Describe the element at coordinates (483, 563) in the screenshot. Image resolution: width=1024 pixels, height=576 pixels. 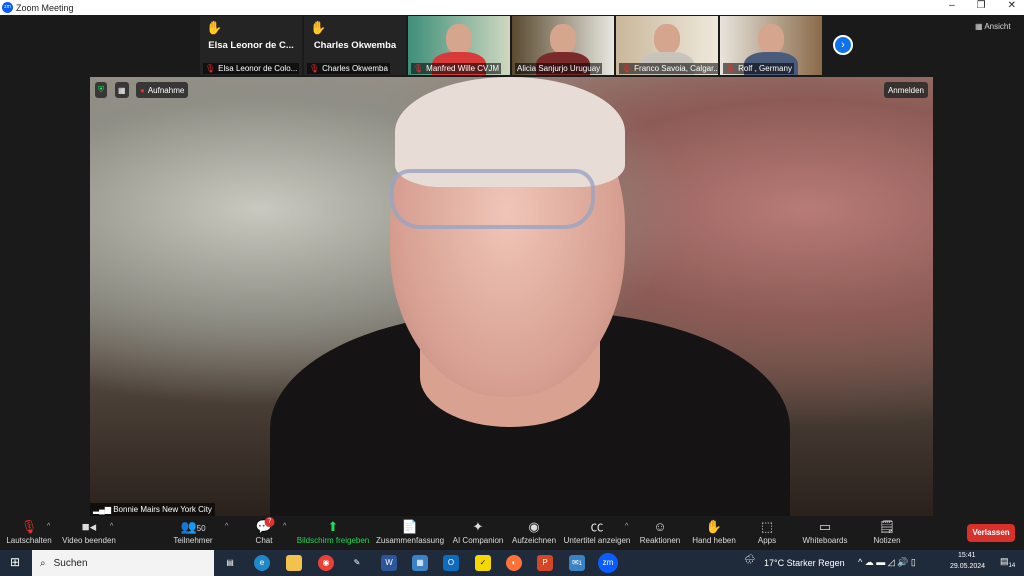
I see `norton-icon: ✓` at that location.